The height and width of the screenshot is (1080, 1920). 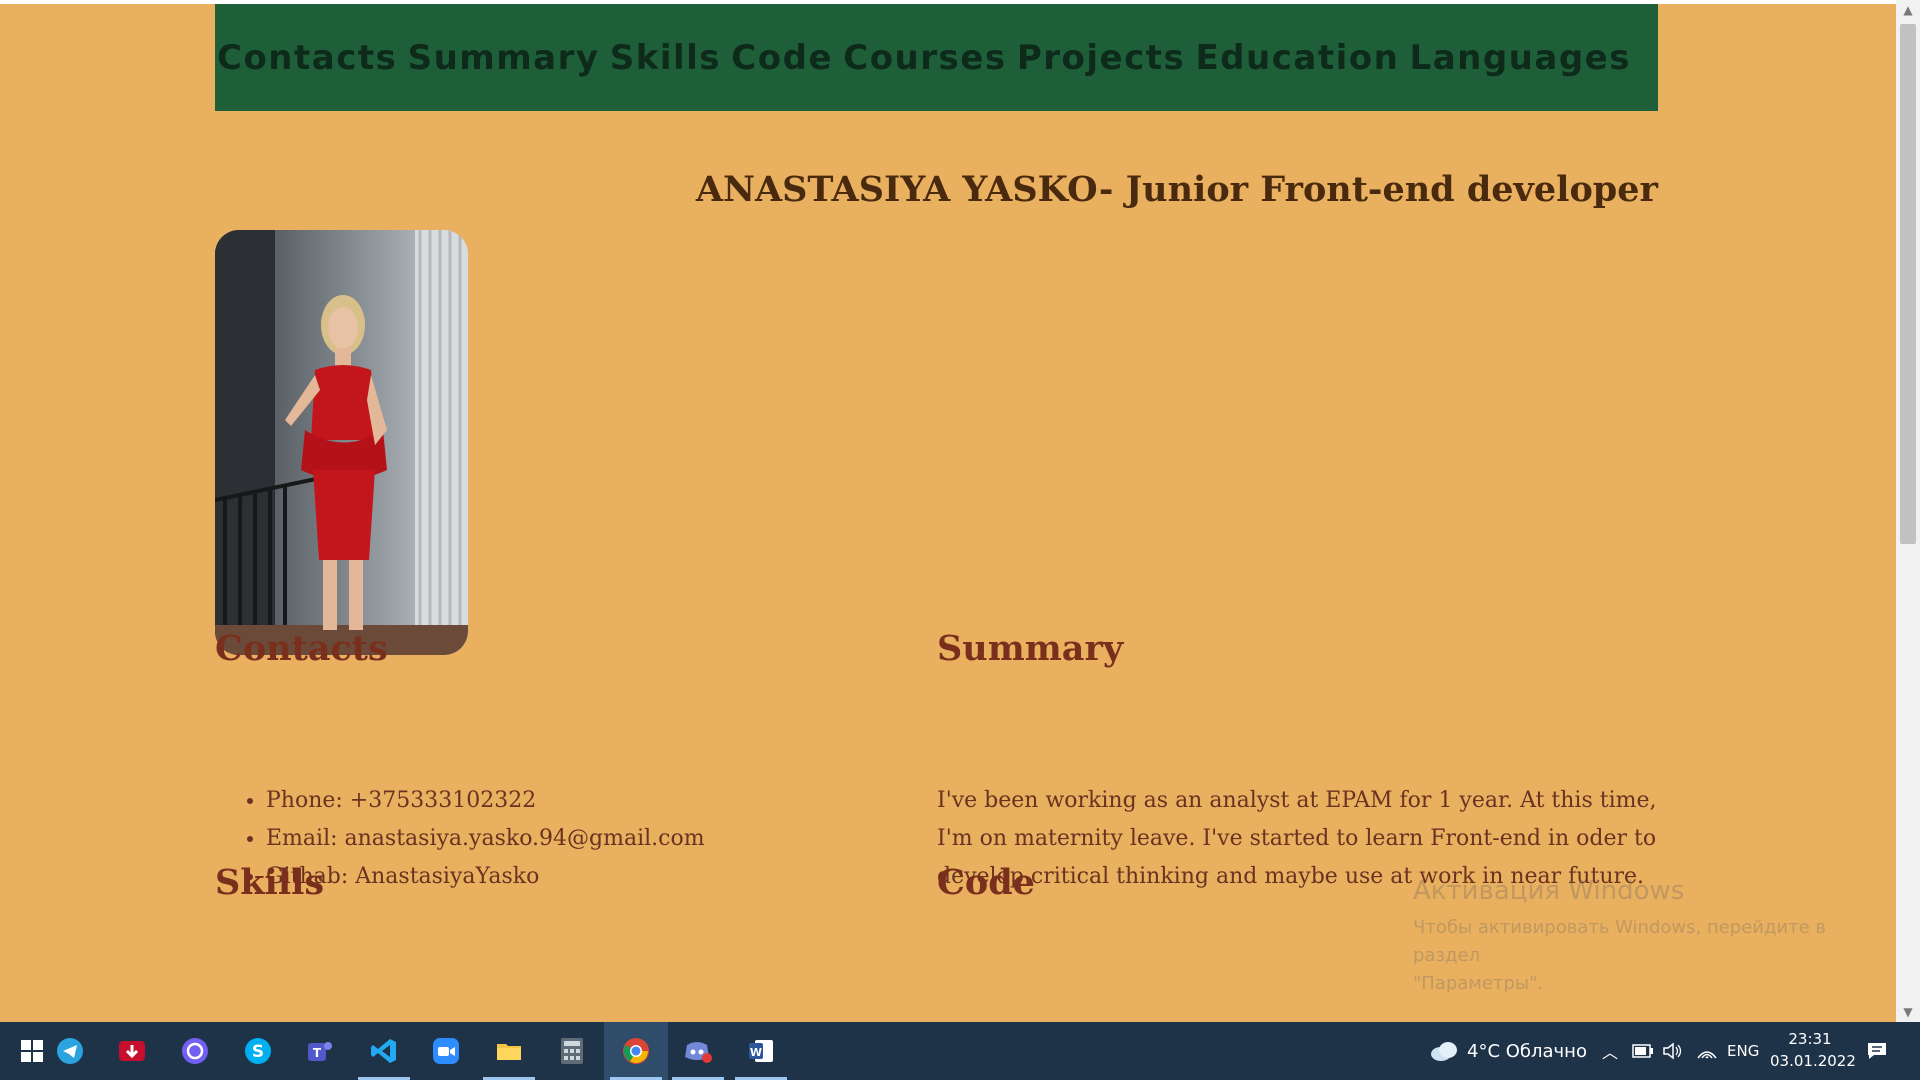 What do you see at coordinates (1813, 1061) in the screenshot?
I see `clock-date: 03.01.2022` at bounding box center [1813, 1061].